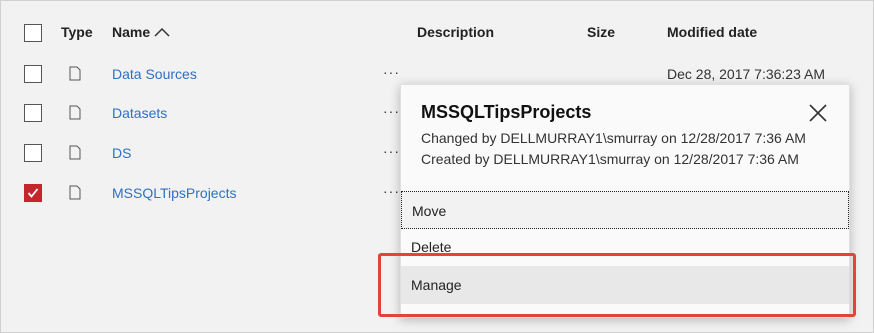 This screenshot has height=333, width=874. What do you see at coordinates (131, 32) in the screenshot?
I see `column-header-name-label: Name` at bounding box center [131, 32].